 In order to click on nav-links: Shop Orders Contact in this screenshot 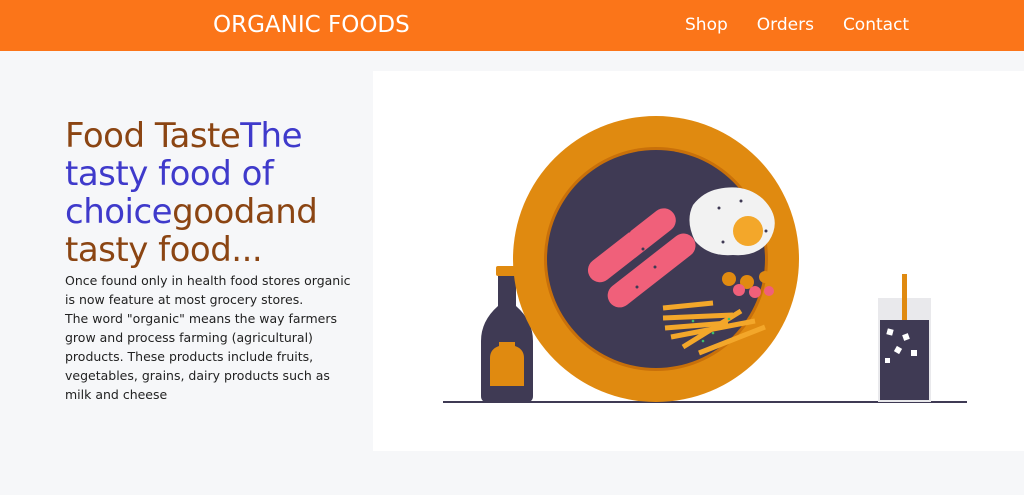, I will do `click(811, 25)`.